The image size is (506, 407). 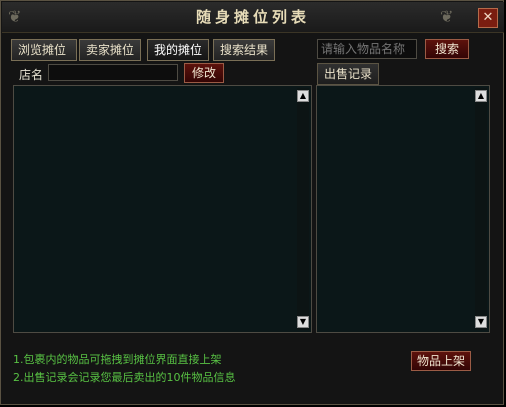 I want to click on shop-name-input, so click(x=113, y=72).